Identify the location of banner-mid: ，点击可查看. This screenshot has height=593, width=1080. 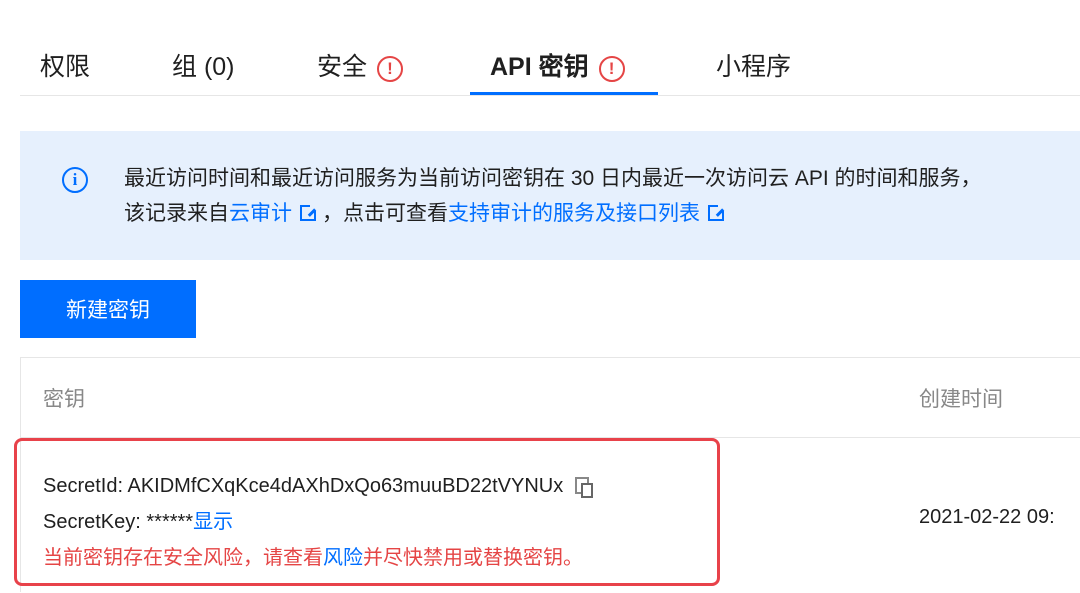
(385, 213).